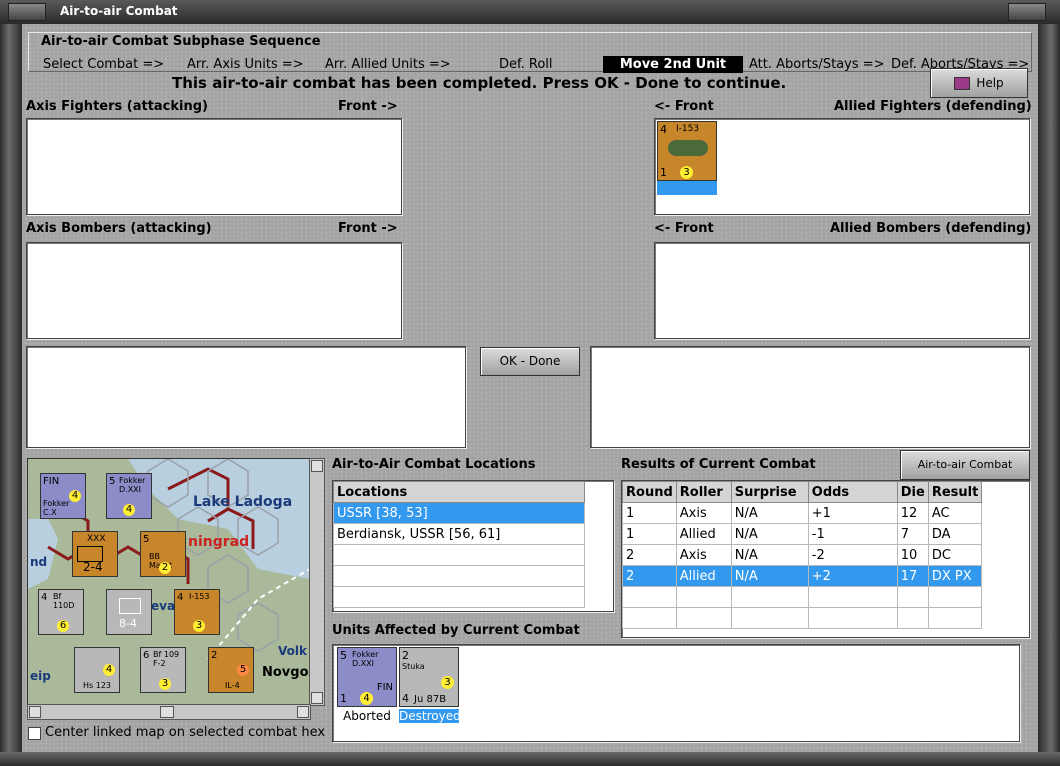 Image resolution: width=1060 pixels, height=766 pixels. What do you see at coordinates (456, 630) in the screenshot?
I see `affected-title: Units Affected by Current Combat` at bounding box center [456, 630].